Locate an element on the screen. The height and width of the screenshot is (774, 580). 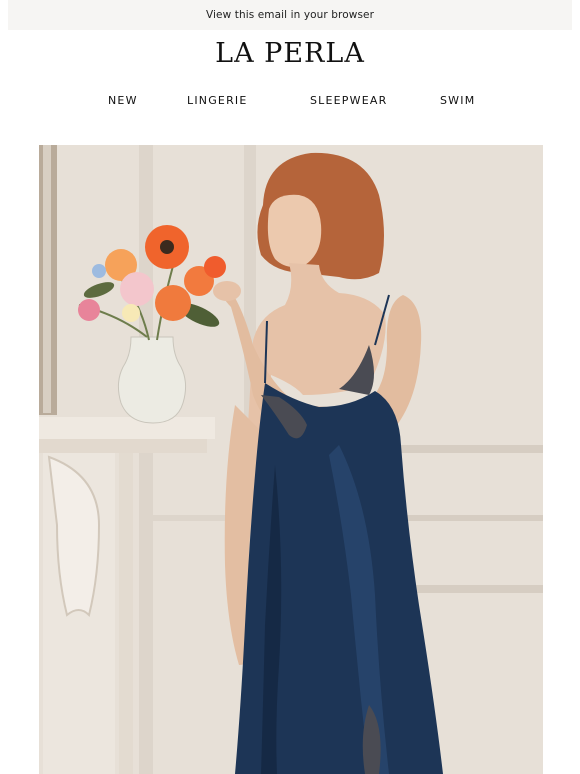
nav-item-sleepwear: SLEEPWEAR is located at coordinates (348, 100).